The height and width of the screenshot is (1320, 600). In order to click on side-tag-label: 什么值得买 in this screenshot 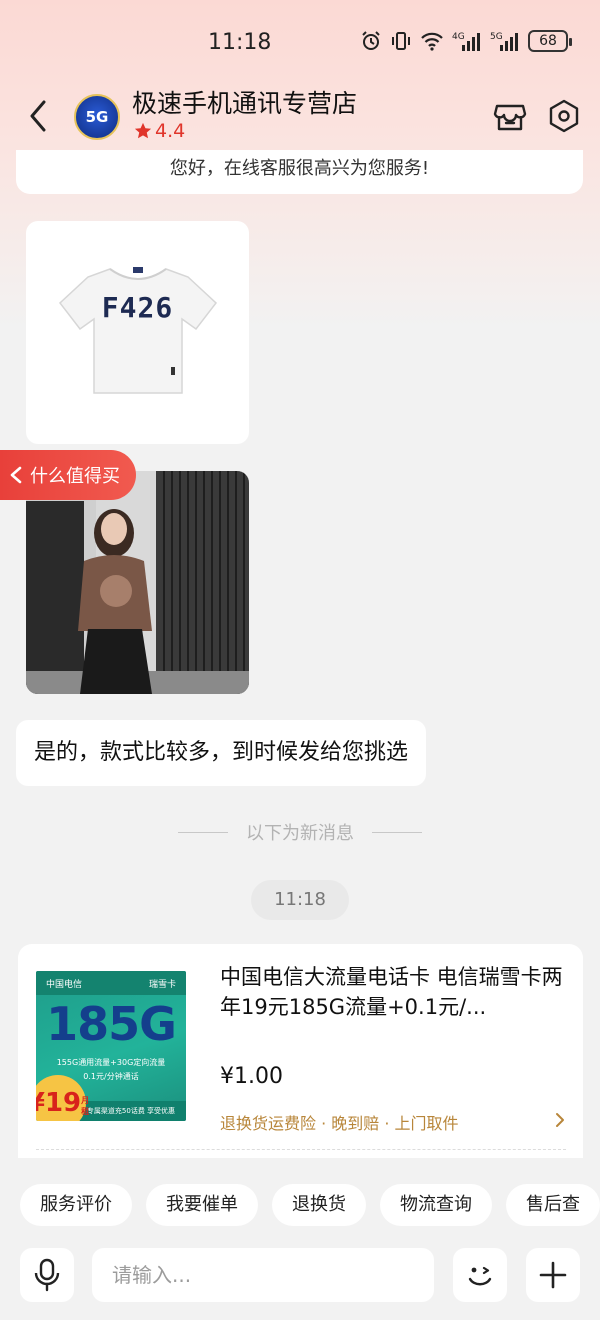, I will do `click(75, 476)`.